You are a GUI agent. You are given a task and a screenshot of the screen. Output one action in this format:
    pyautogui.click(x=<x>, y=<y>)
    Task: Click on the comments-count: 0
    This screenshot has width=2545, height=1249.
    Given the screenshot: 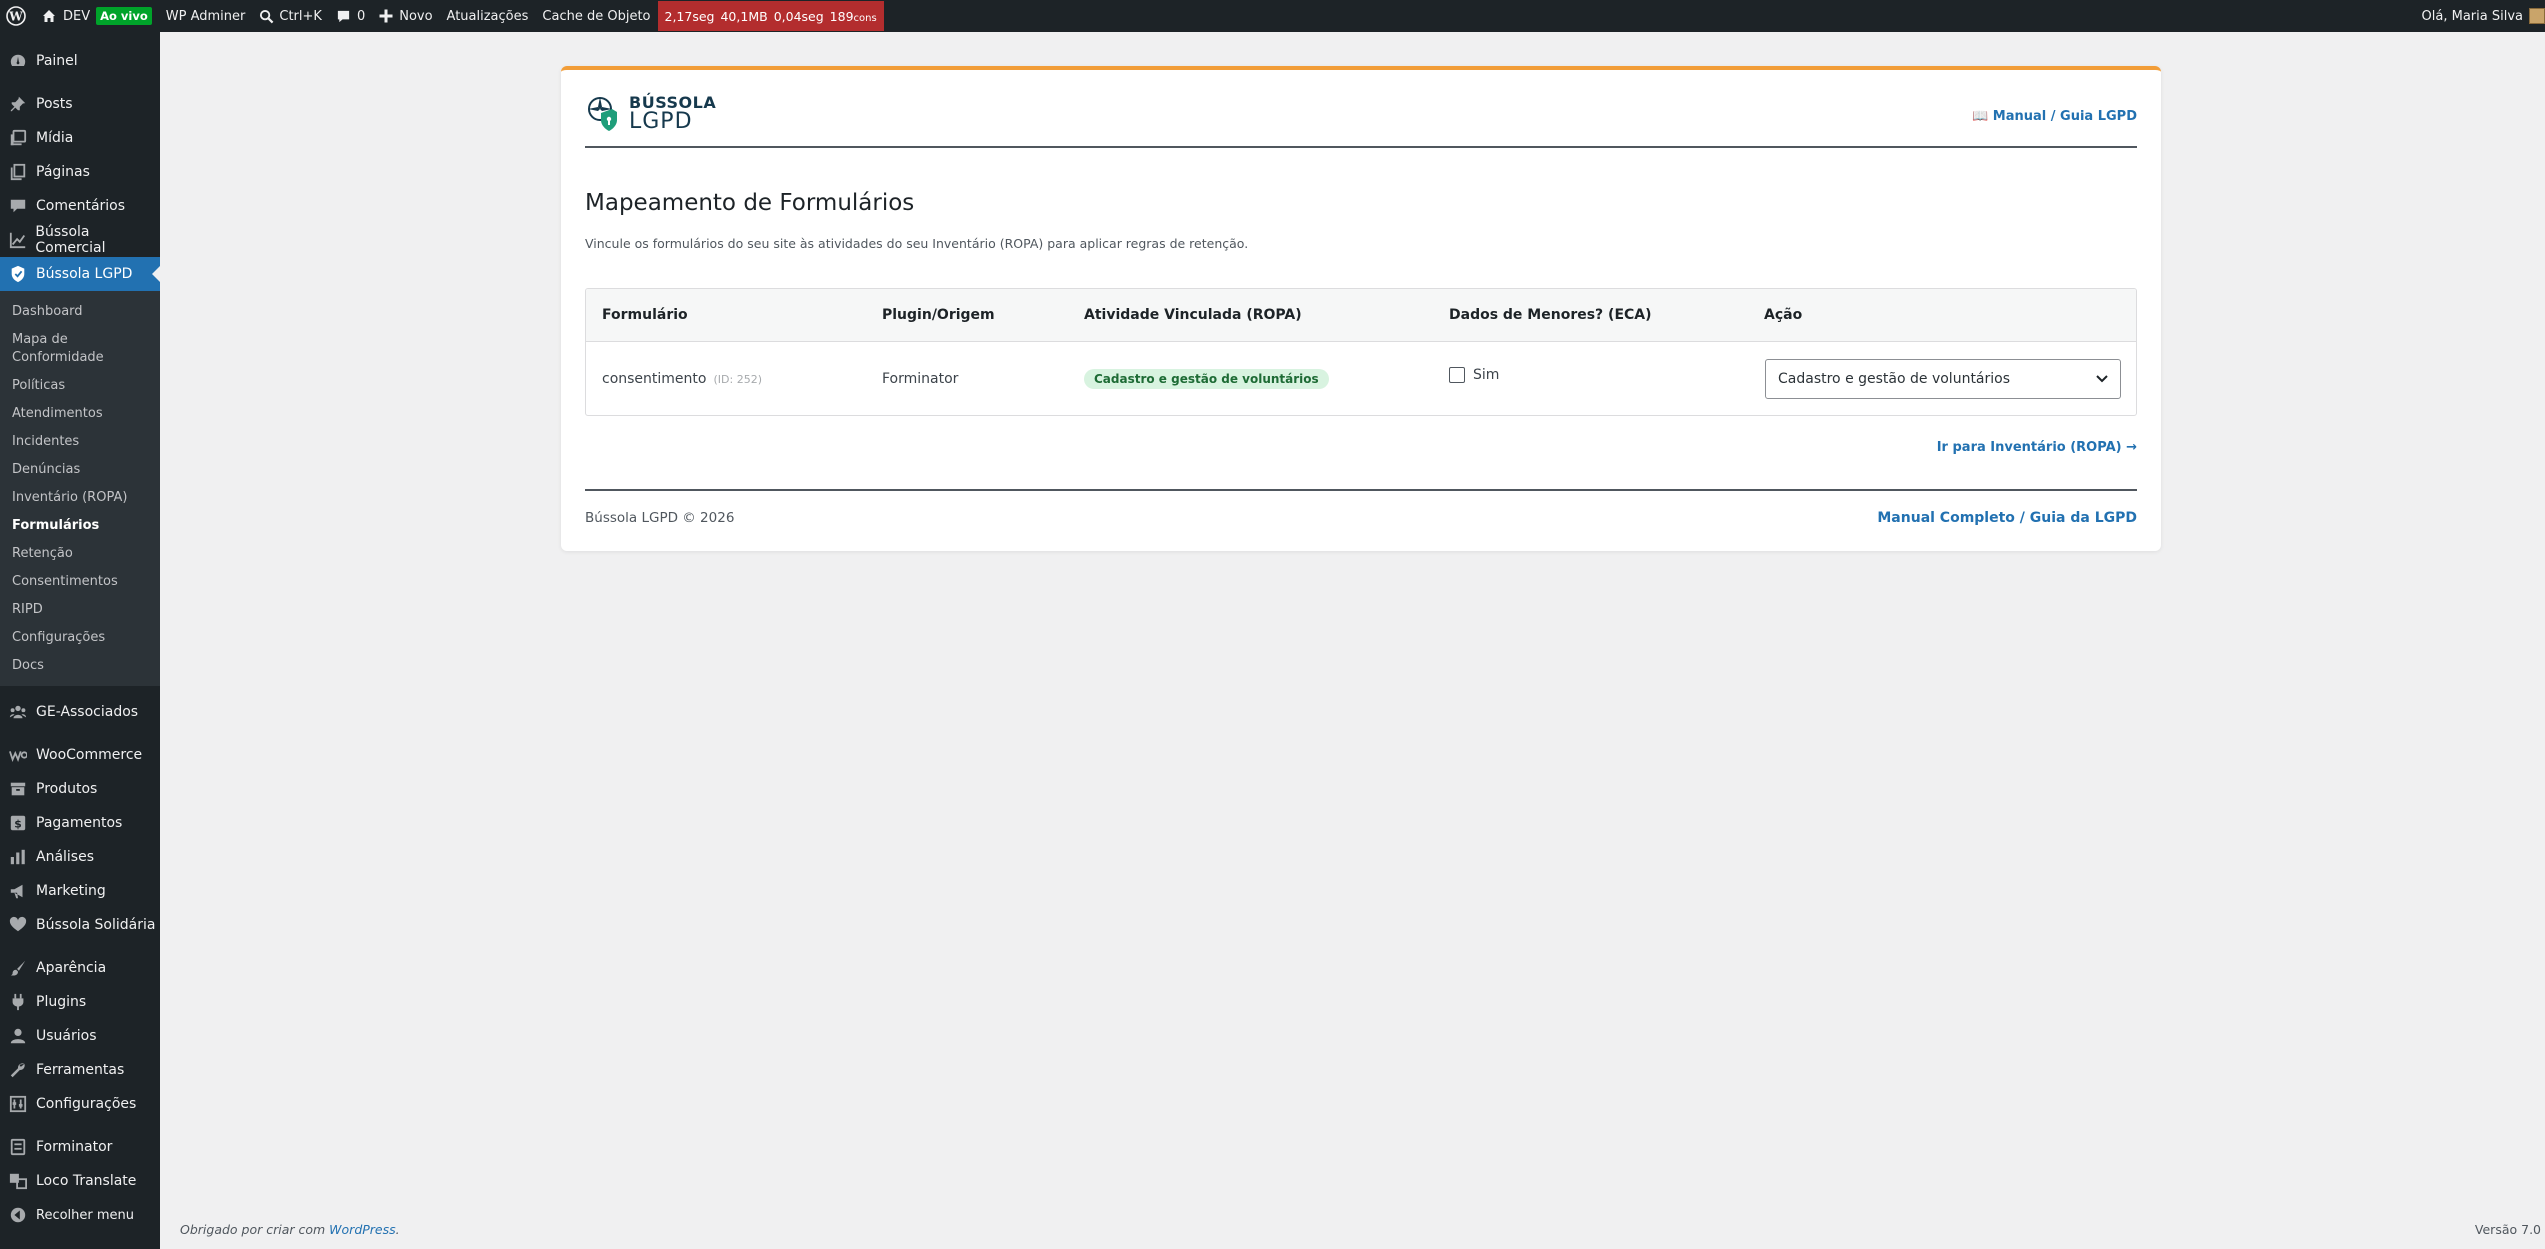 What is the action you would take?
    pyautogui.click(x=361, y=16)
    